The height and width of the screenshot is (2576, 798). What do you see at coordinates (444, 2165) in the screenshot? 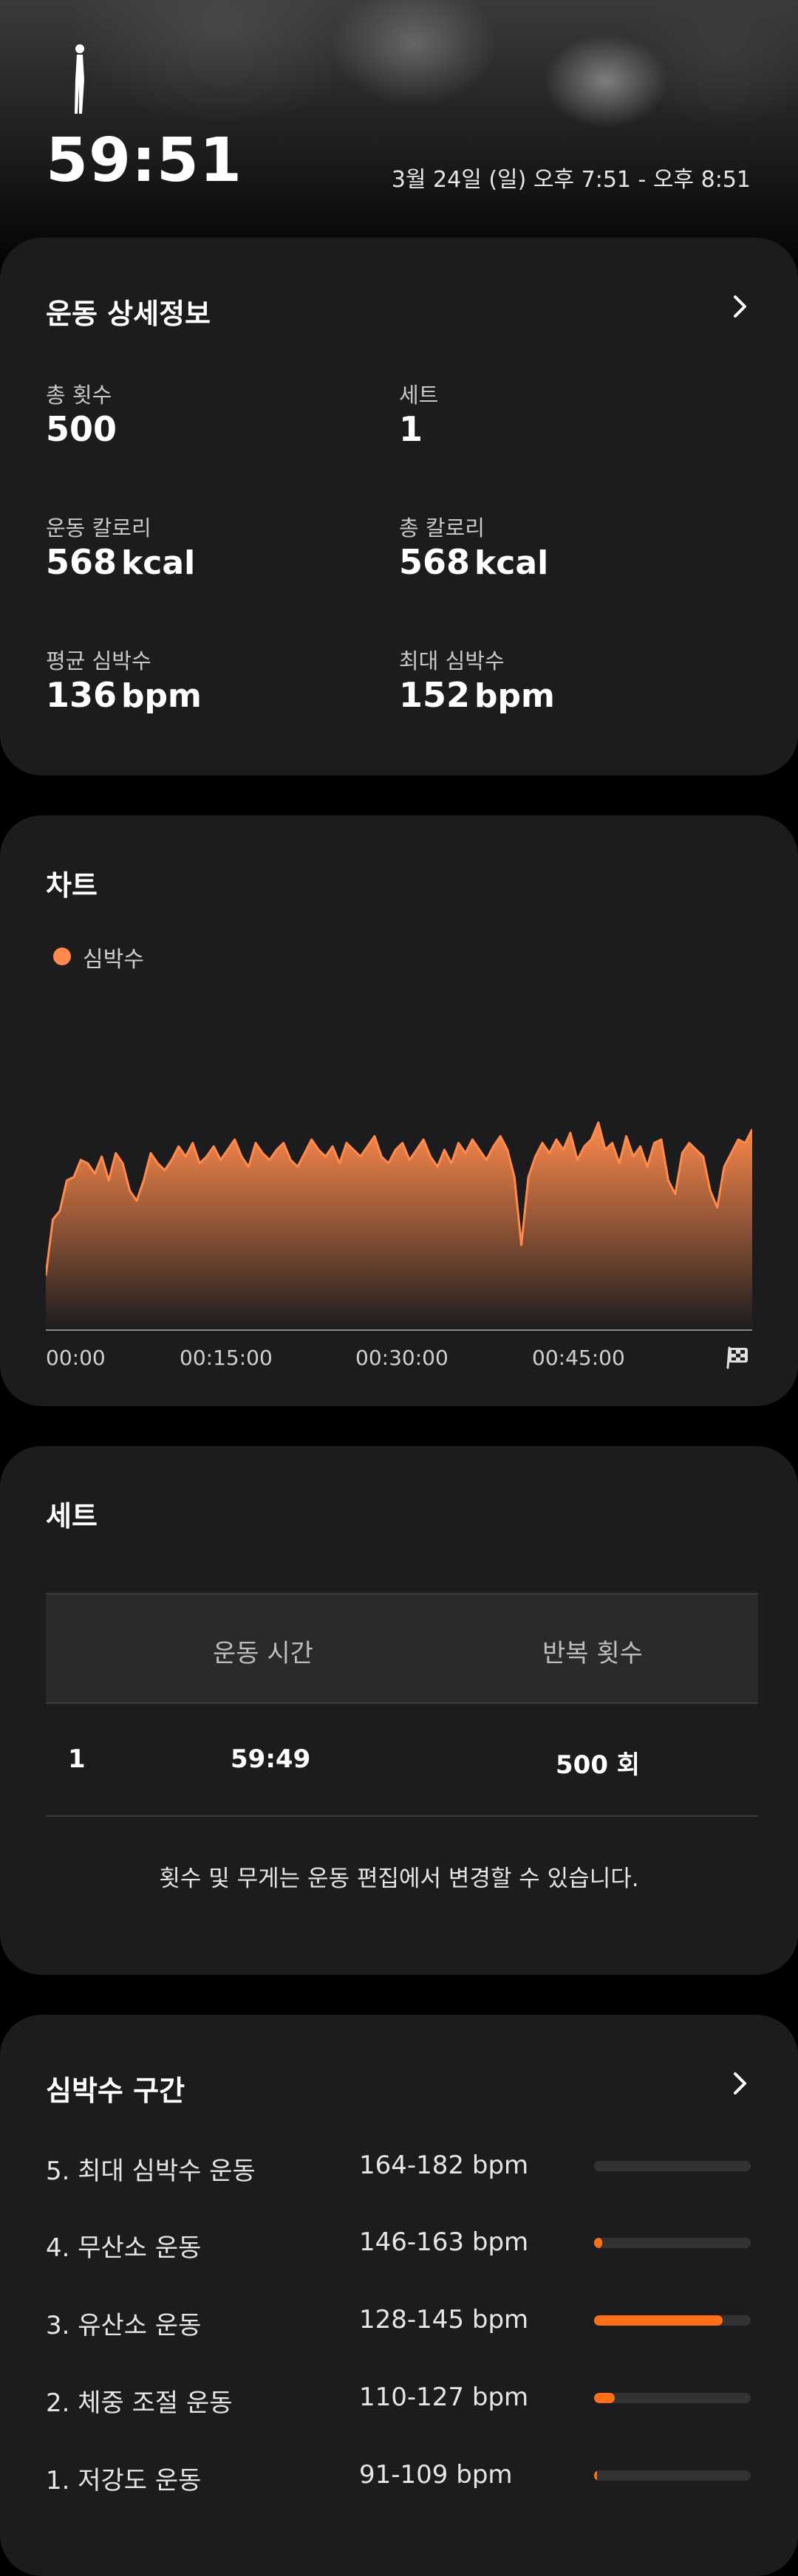
I see `zone-range: 164-182 bpm` at bounding box center [444, 2165].